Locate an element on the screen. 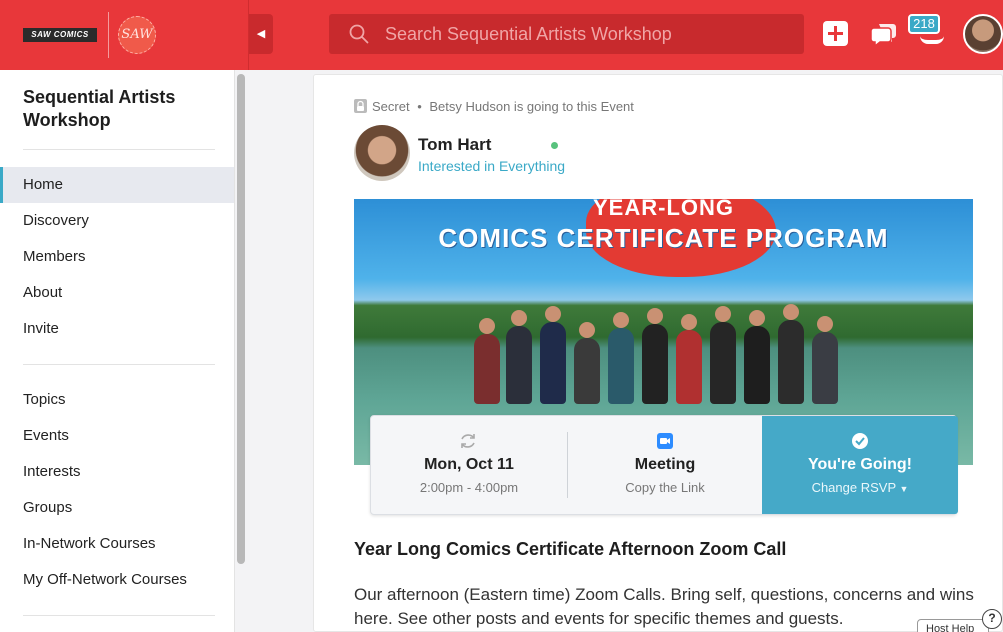  rsvp-status: You're Going! is located at coordinates (860, 464).